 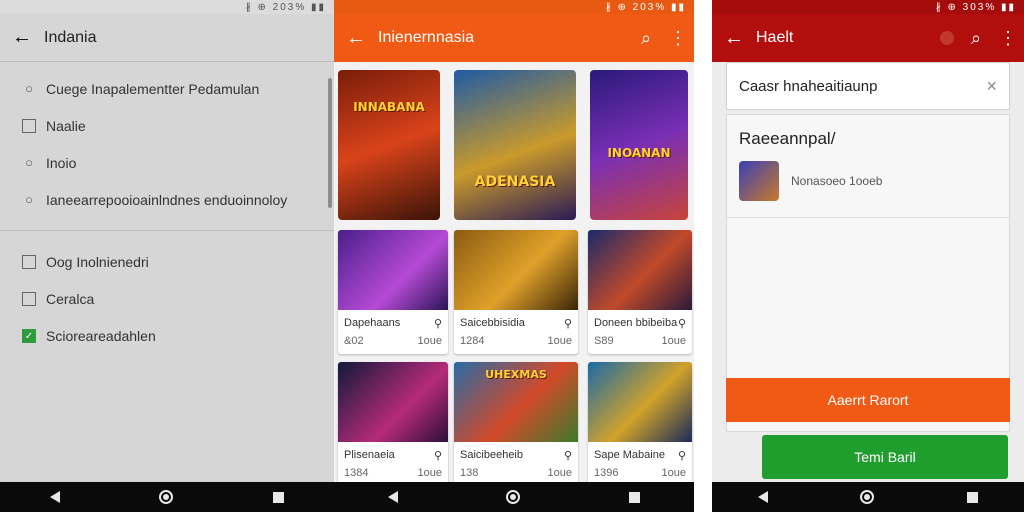 What do you see at coordinates (868, 400) in the screenshot?
I see `report-button: Aaerrt Rarort` at bounding box center [868, 400].